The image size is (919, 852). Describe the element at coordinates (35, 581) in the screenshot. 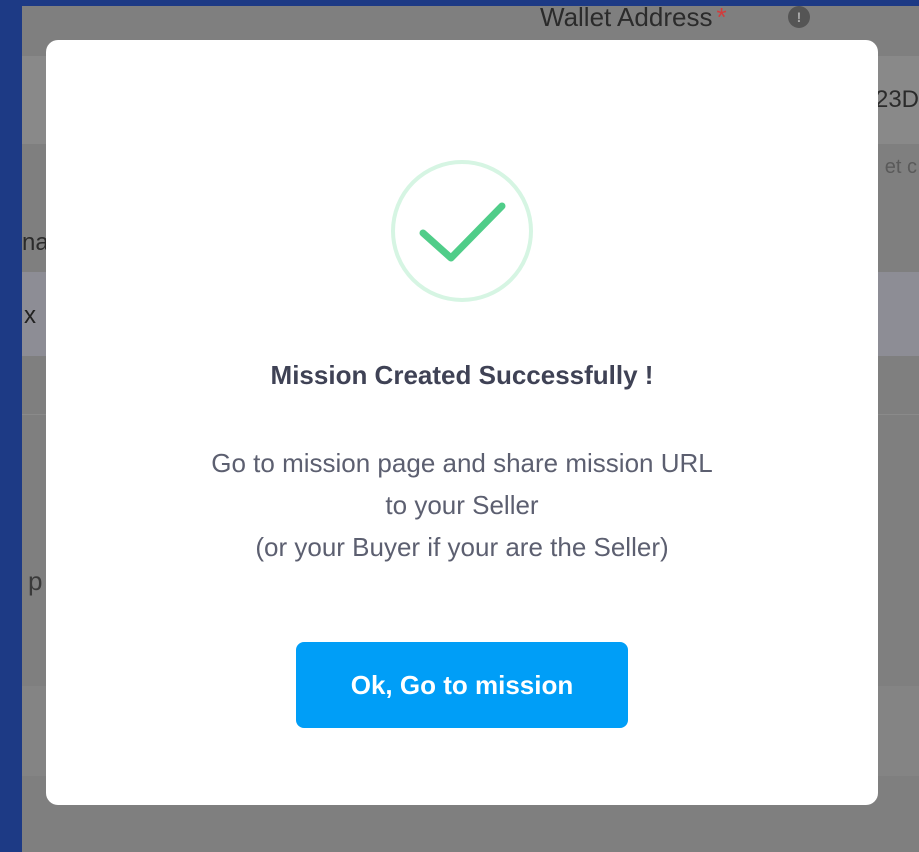

I see `background-text-fragment: p` at that location.